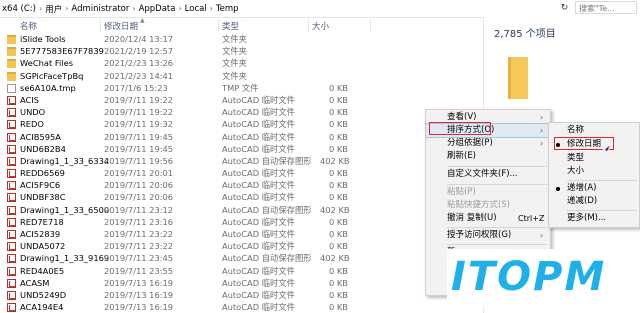  I want to click on column-type: 类型, so click(230, 26).